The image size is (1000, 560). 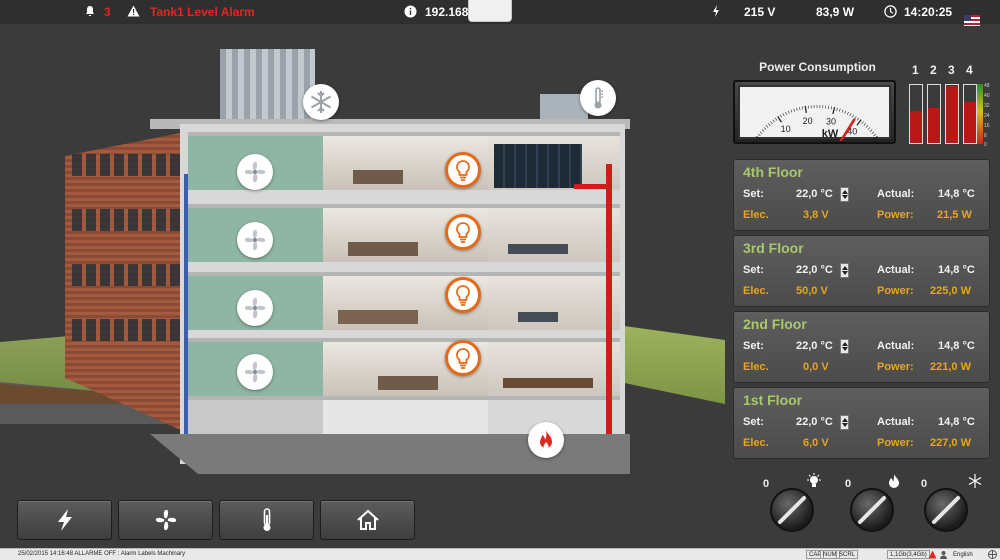 What do you see at coordinates (667, 364) in the screenshot?
I see `lawn-right` at bounding box center [667, 364].